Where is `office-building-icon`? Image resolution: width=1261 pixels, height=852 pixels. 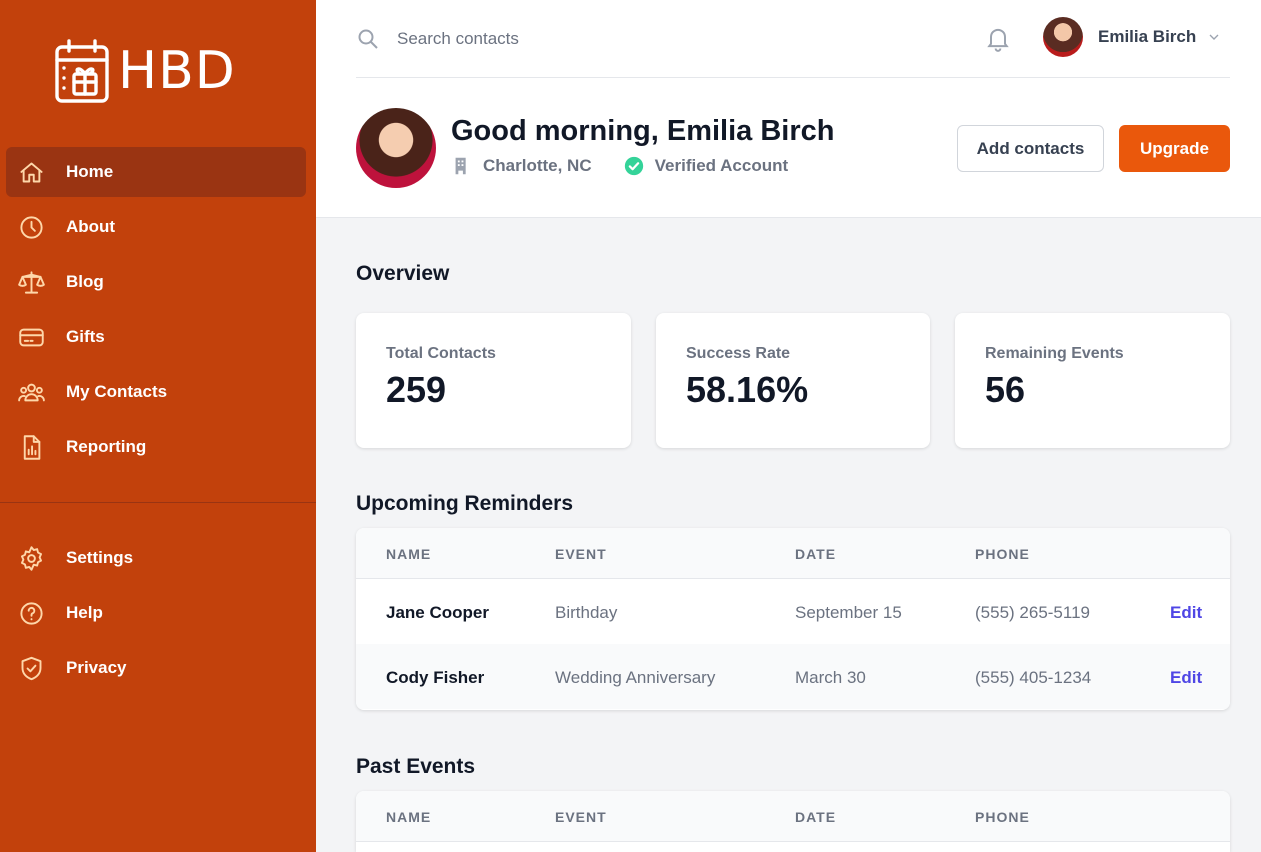
office-building-icon is located at coordinates (460, 166).